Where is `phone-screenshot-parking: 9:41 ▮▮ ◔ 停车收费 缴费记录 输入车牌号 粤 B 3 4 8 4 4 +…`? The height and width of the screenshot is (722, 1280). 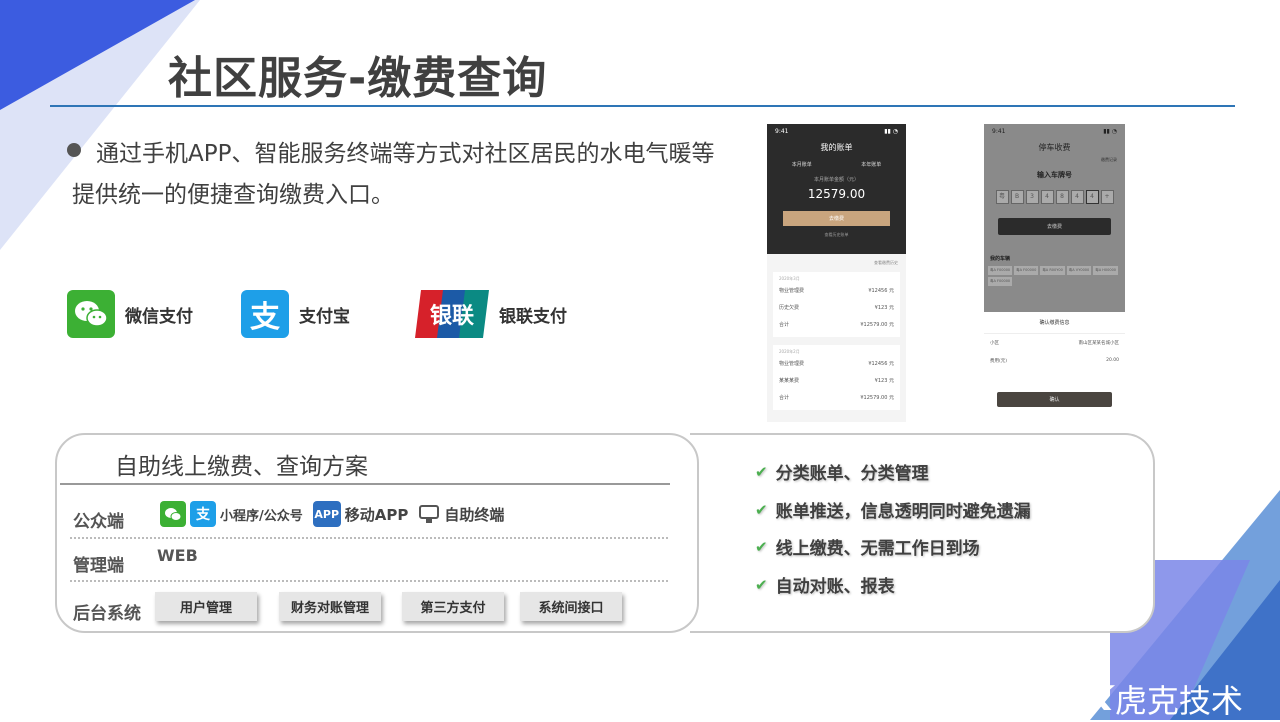 phone-screenshot-parking: 9:41 ▮▮ ◔ 停车收费 缴费记录 输入车牌号 粤 B 3 4 8 4 4 +… is located at coordinates (1054, 273).